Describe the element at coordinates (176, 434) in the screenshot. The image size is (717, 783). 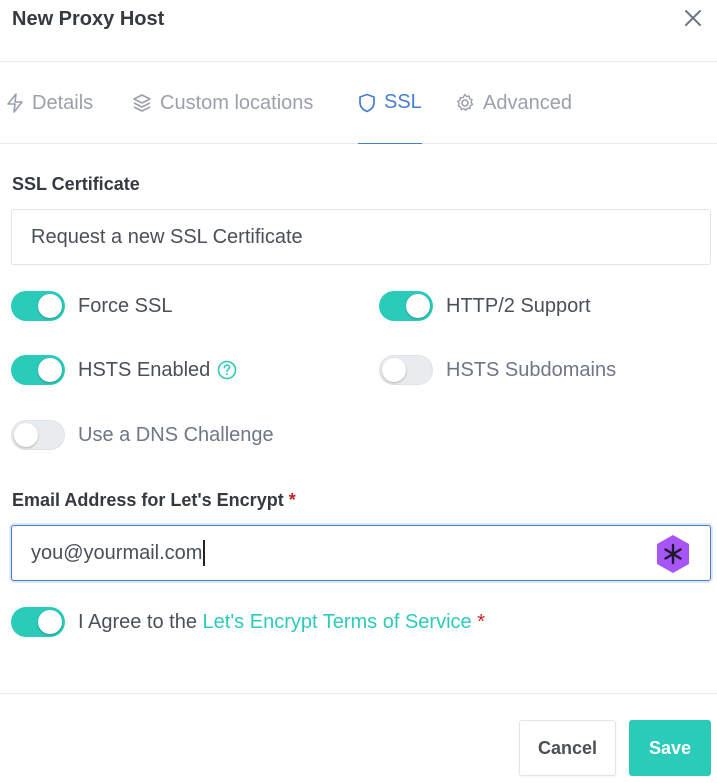
I see `dns-challenge-label: Use a DNS Challenge` at that location.